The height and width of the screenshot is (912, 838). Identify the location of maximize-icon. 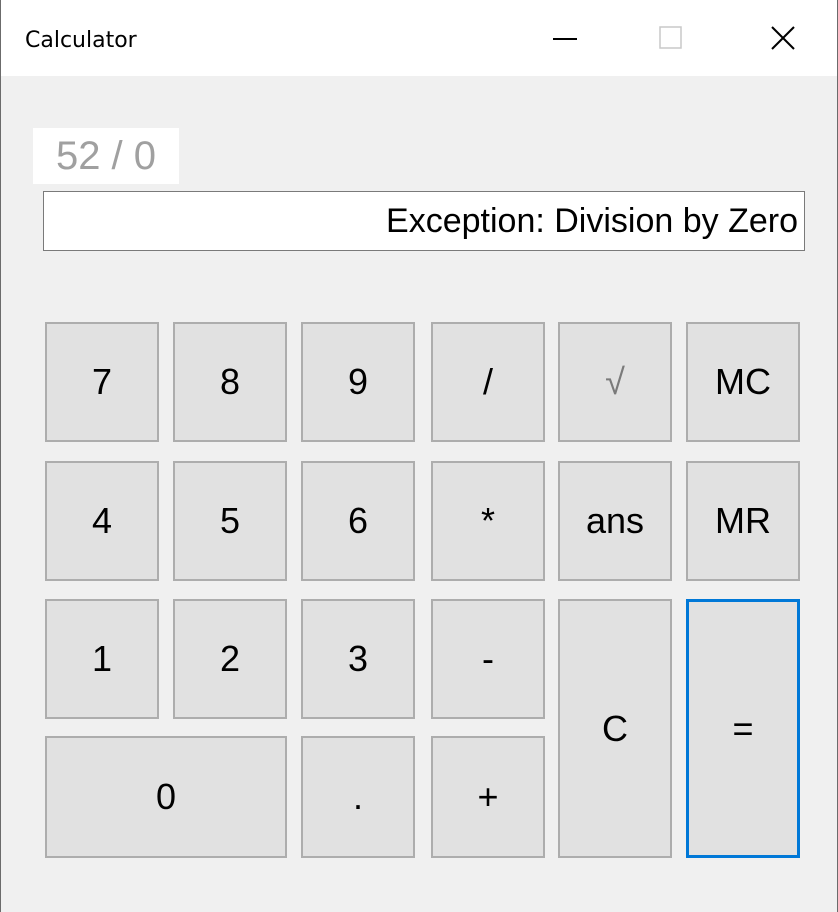
(670, 37).